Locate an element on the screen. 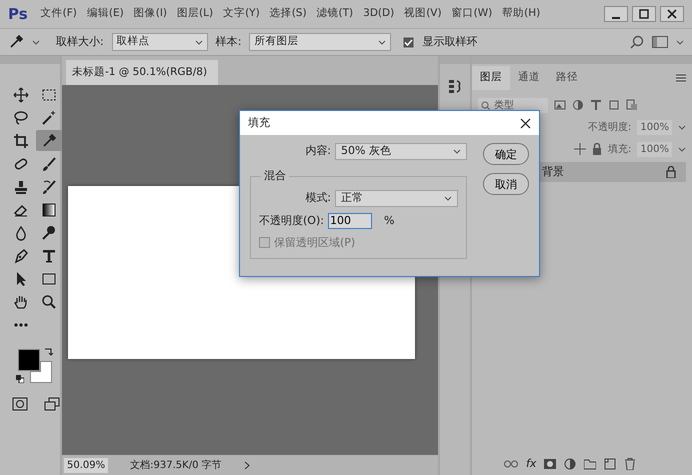 The height and width of the screenshot is (475, 692). sample-label: 样本: is located at coordinates (229, 42).